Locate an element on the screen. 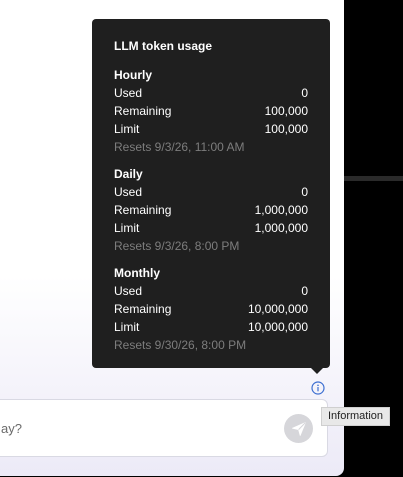 The image size is (403, 477). info-icon-svg is located at coordinates (318, 388).